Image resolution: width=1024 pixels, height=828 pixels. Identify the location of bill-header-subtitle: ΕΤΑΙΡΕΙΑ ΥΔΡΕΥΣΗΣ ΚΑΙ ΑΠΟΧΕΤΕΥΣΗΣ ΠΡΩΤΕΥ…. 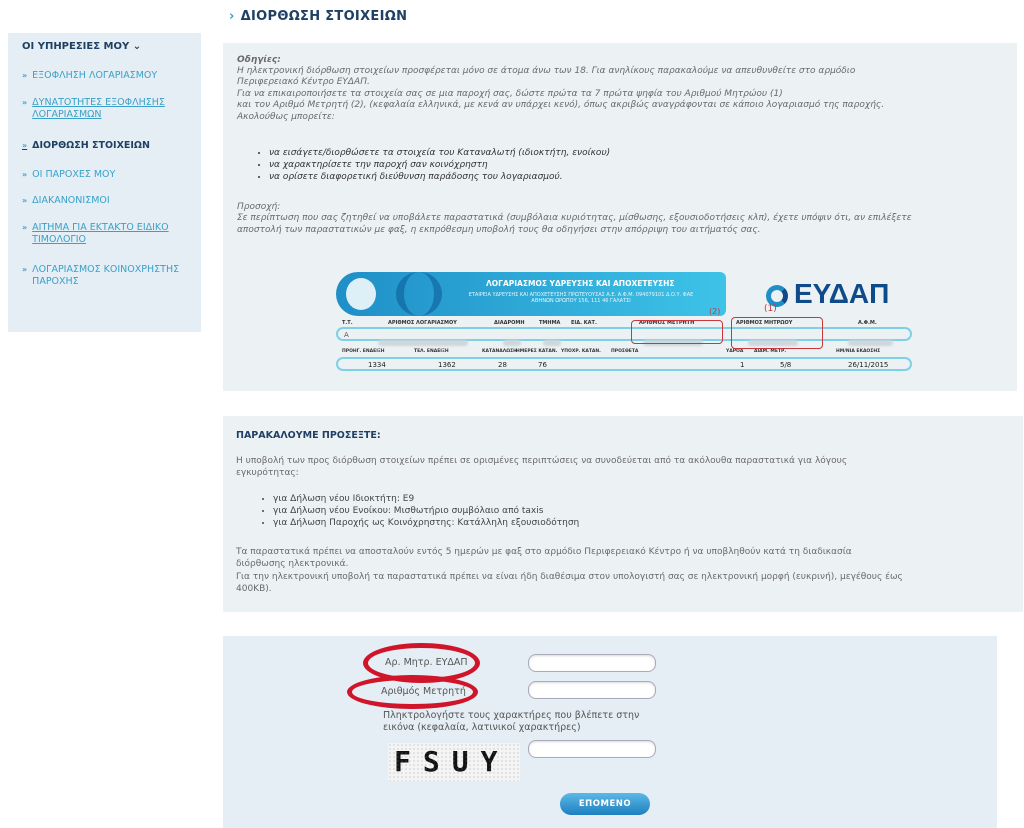
(581, 298).